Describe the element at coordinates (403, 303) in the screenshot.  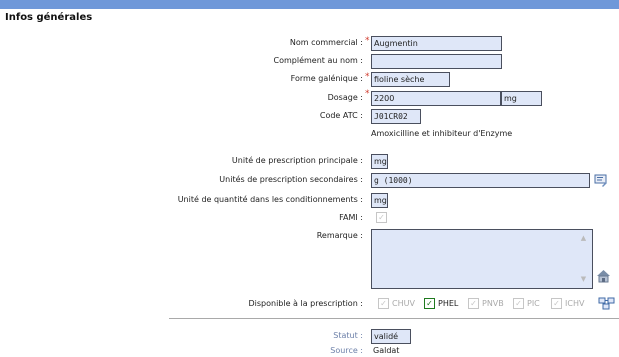
I see `checkbox-label-chuv: CHUV` at that location.